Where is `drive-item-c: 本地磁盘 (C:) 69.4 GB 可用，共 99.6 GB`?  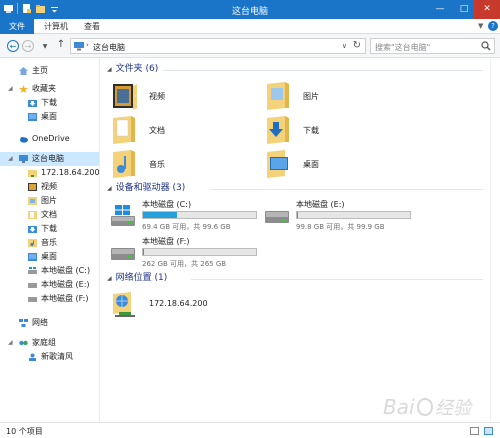
drive-item-c: 本地磁盘 (C:) 69.4 GB 可用，共 99.6 GB is located at coordinates (186, 216).